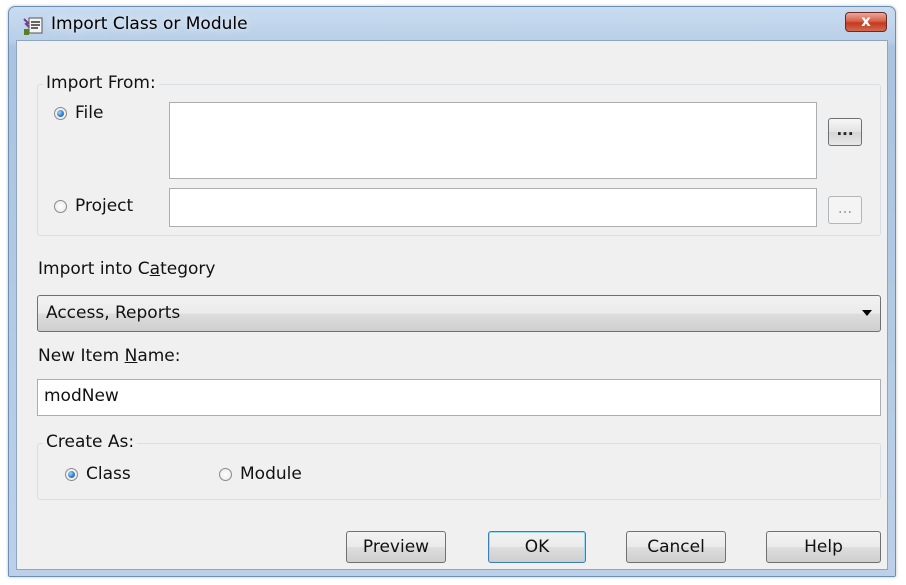 This screenshot has width=906, height=585. I want to click on item-name-label: New Item Name:, so click(109, 356).